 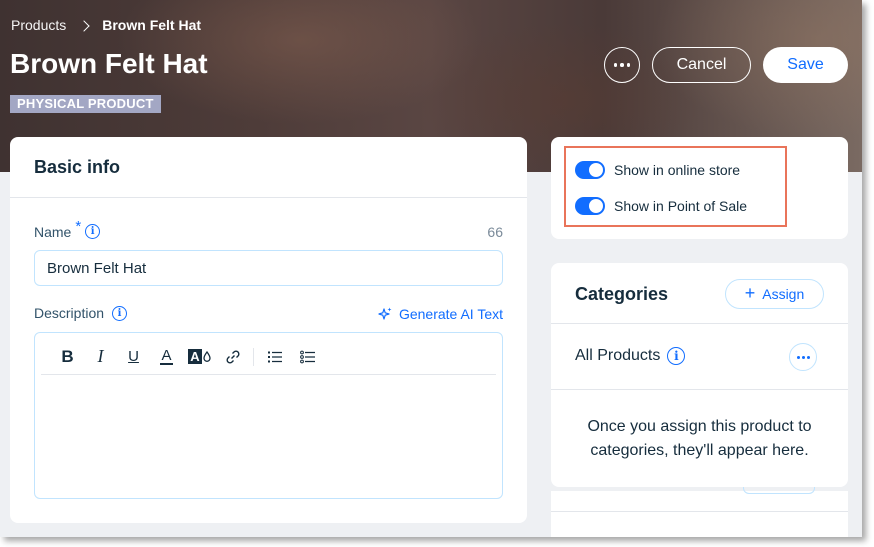 I want to click on bulleted-list-icon, so click(x=307, y=356).